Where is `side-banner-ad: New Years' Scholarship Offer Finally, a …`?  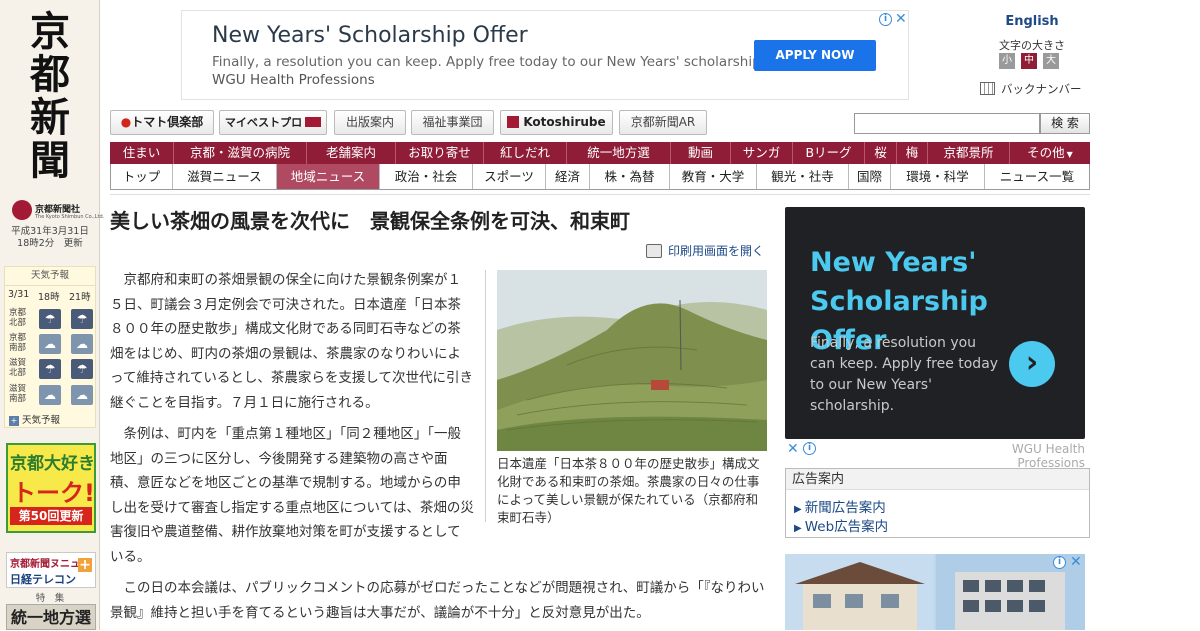 side-banner-ad: New Years' Scholarship Offer Finally, a … is located at coordinates (935, 323).